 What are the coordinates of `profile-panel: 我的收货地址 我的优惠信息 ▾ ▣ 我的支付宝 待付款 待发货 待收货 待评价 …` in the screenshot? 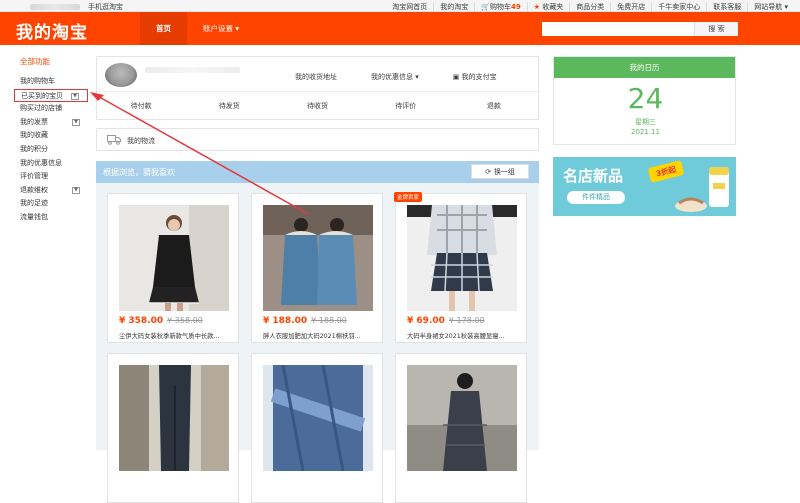 It's located at (317, 88).